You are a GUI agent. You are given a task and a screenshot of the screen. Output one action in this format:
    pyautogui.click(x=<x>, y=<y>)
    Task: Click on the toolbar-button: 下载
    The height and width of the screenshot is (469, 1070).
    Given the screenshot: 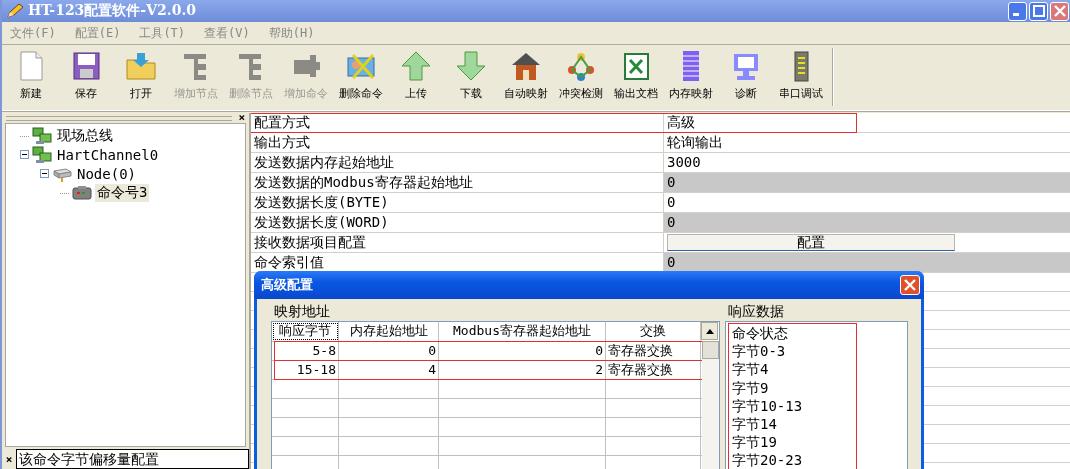 What is the action you would take?
    pyautogui.click(x=470, y=75)
    